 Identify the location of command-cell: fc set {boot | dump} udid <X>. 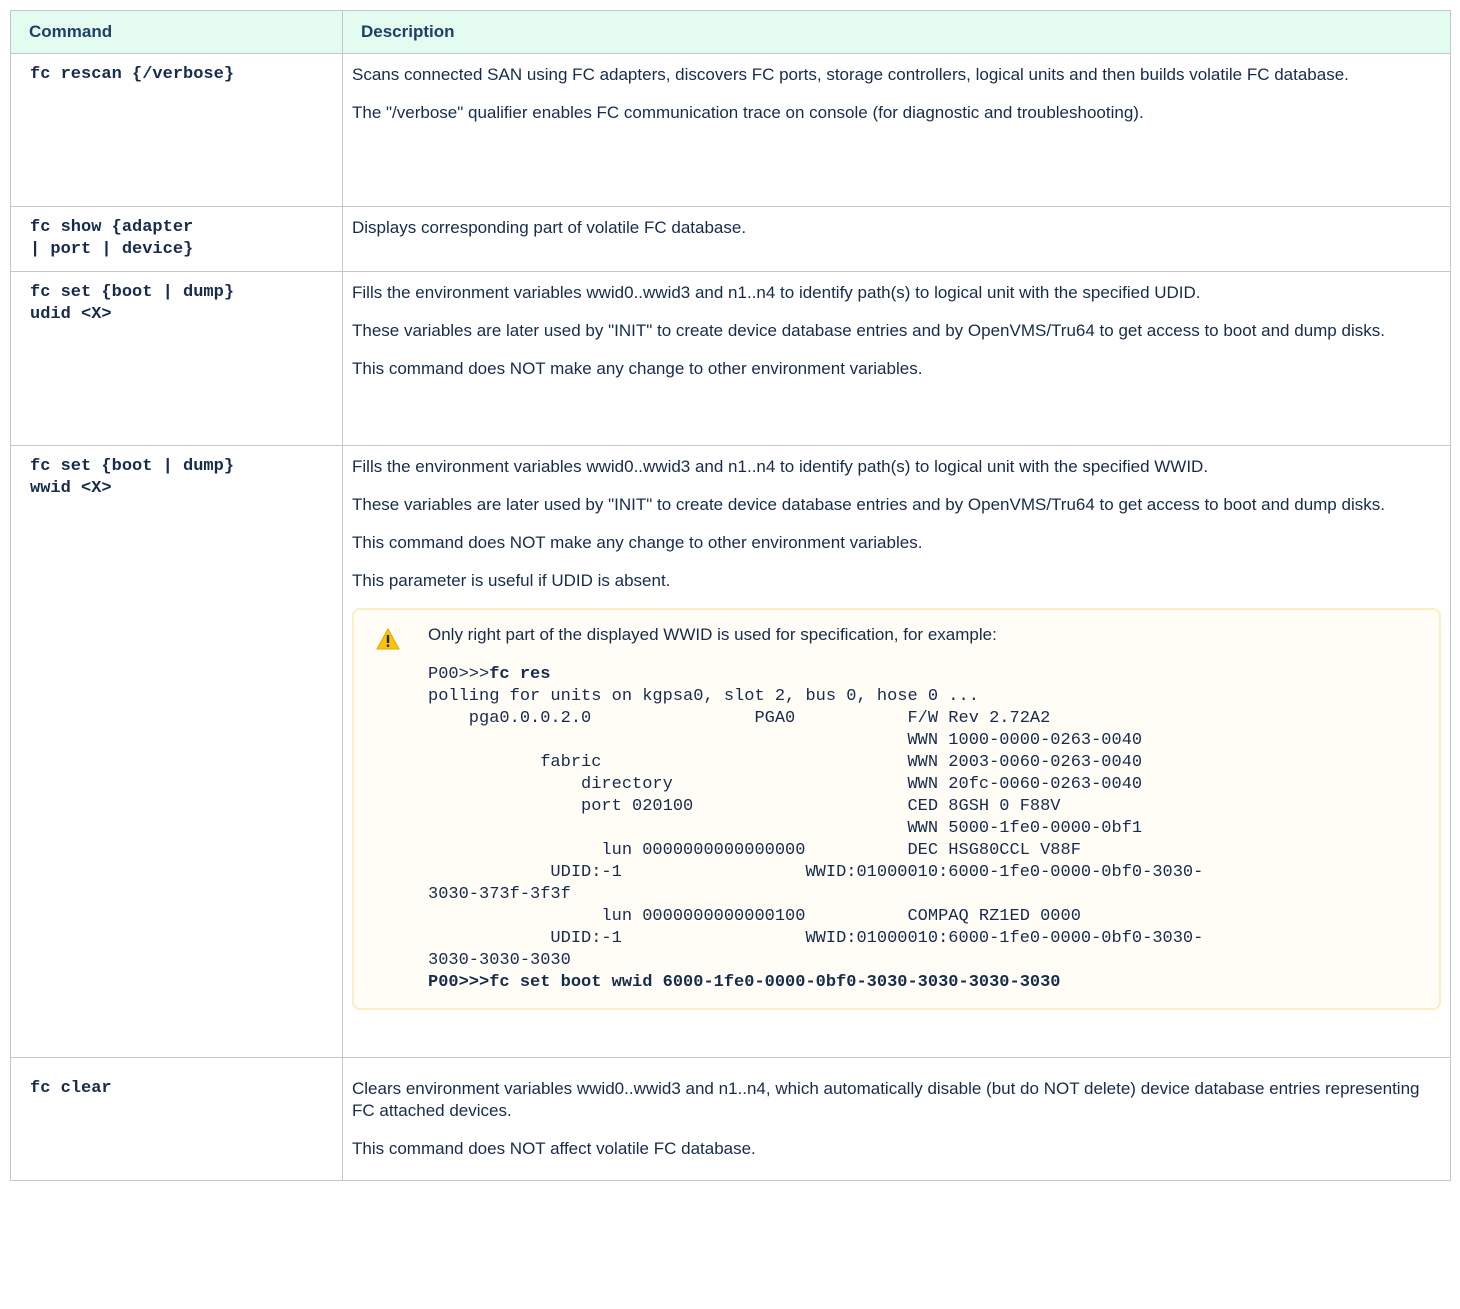
(176, 358).